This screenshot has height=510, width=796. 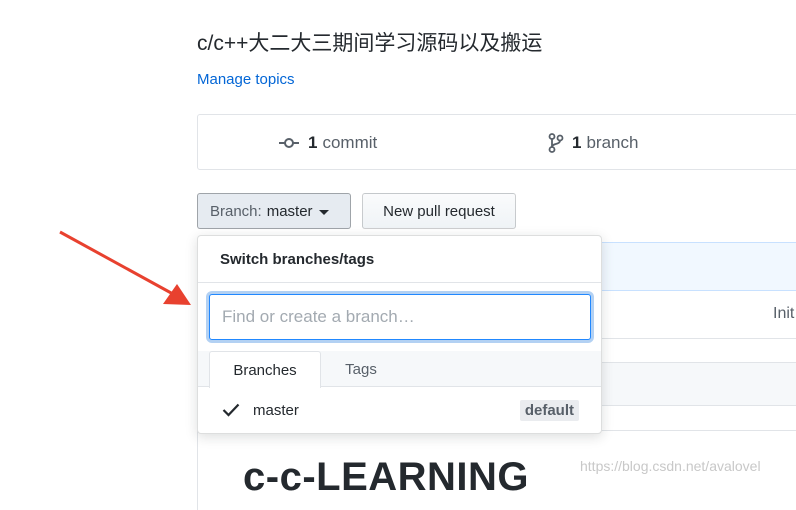 I want to click on commits-link: 1 commit, so click(x=327, y=143).